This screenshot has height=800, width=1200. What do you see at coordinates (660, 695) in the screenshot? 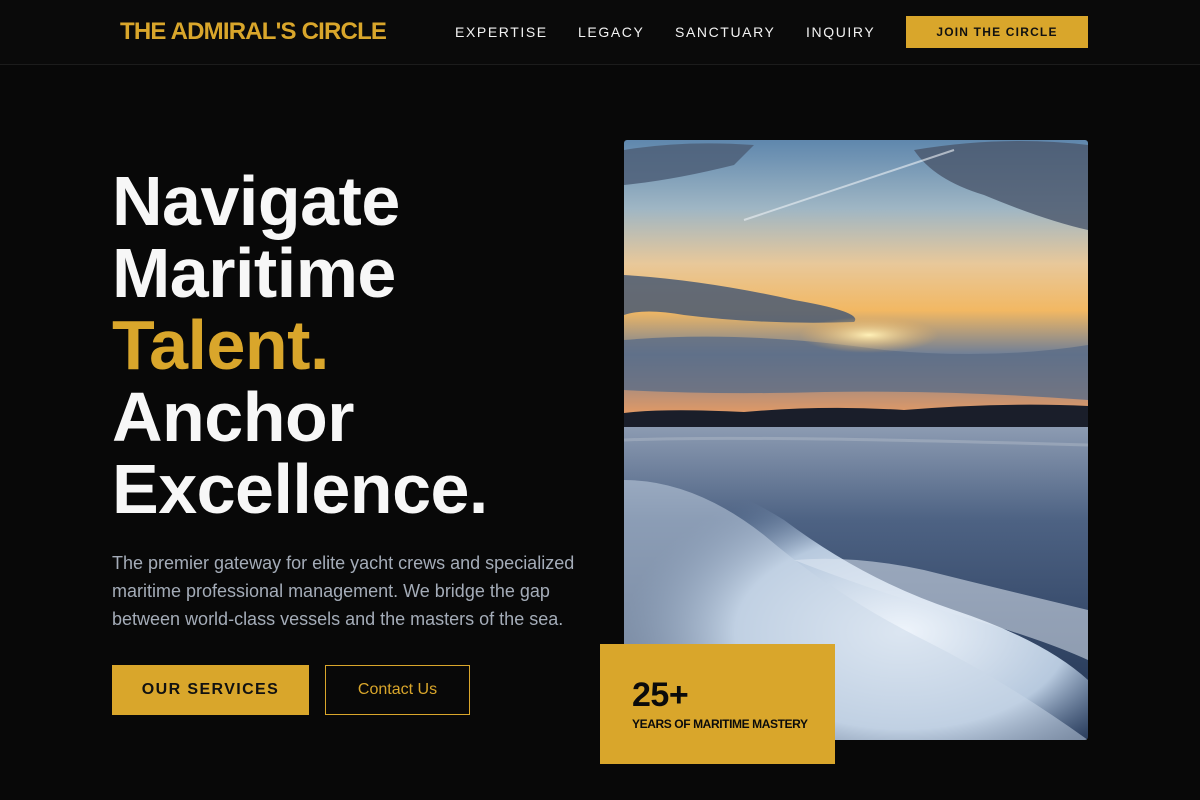
I see `years-stat-value: 25+` at bounding box center [660, 695].